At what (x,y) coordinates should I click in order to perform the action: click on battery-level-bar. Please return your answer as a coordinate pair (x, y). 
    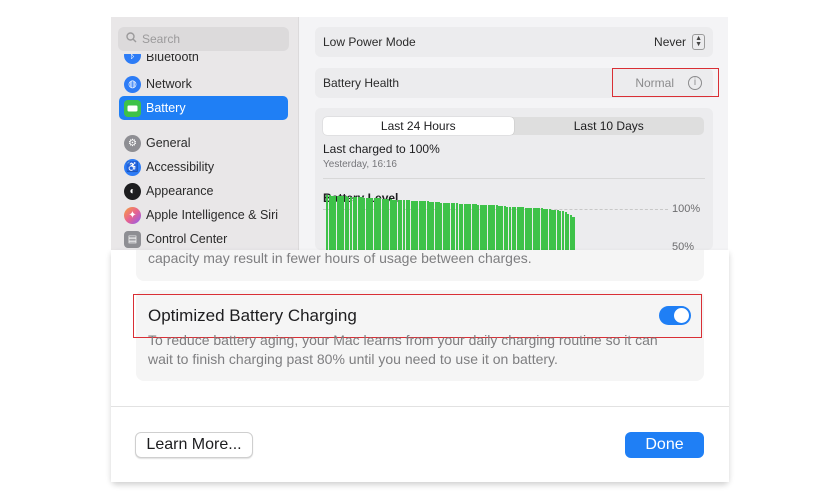
    Looking at the image, I should click on (573, 233).